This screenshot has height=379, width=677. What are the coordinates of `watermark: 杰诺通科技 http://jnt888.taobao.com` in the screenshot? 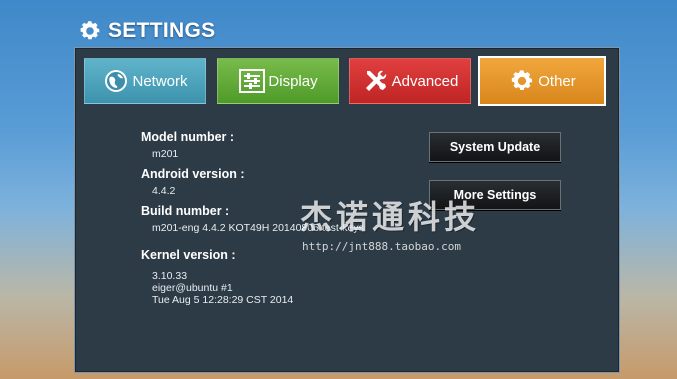 It's located at (390, 222).